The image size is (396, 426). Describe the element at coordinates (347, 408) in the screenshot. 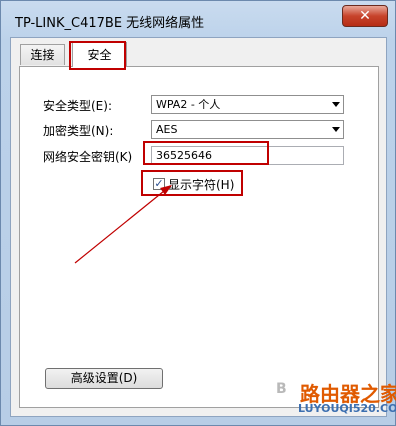

I see `watermark-url: LUYOUQI520.COM` at that location.